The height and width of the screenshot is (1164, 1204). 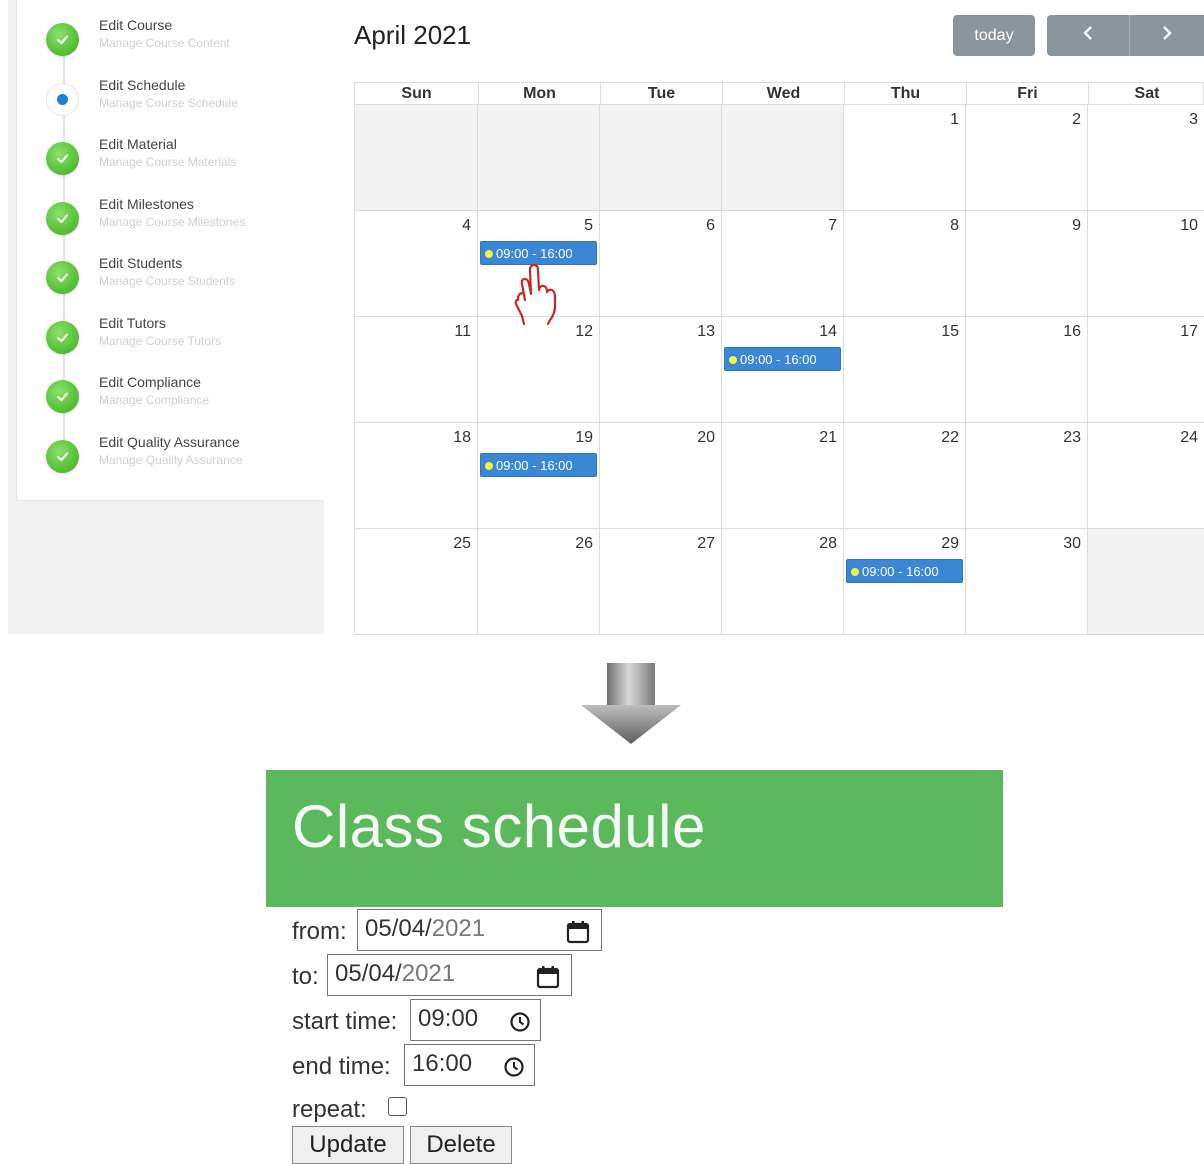 I want to click on calendar-day-cell: 14 09:00 - 16:00, so click(x=782, y=370).